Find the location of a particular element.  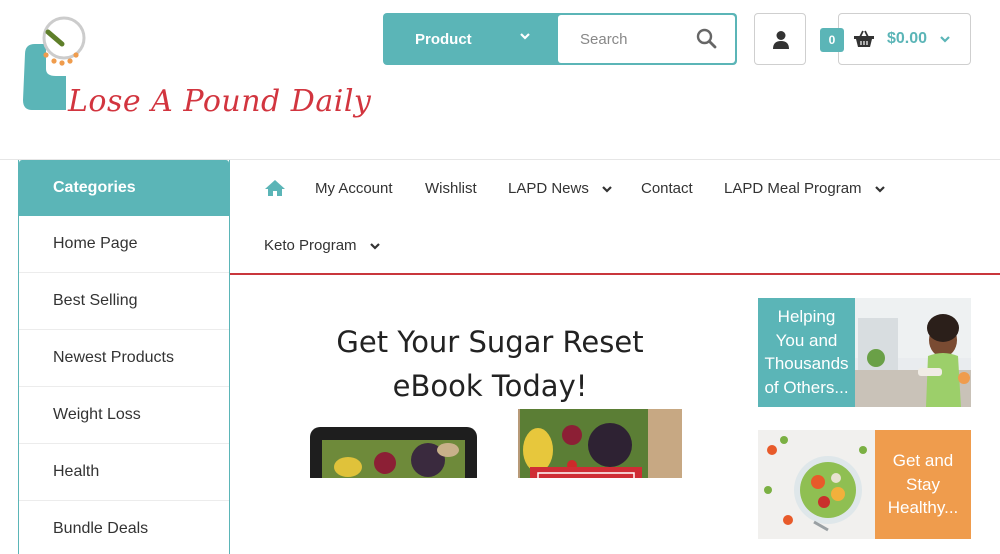

logo-text: Lose A Pound Daily is located at coordinates (220, 101).